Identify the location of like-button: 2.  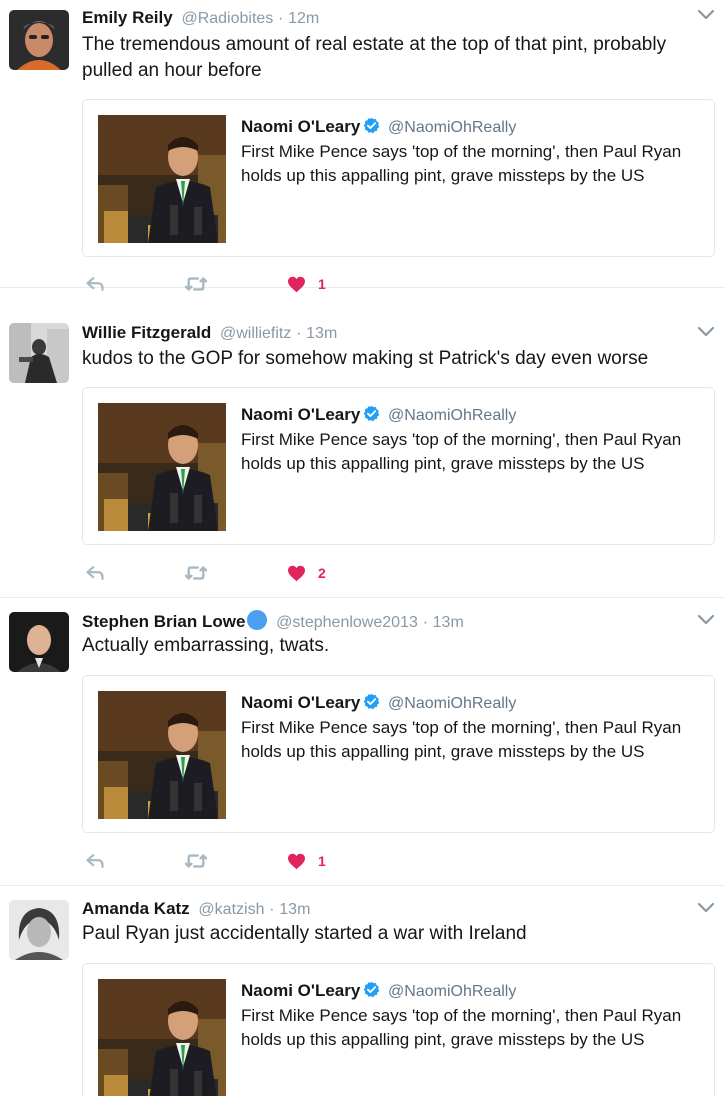
(306, 573).